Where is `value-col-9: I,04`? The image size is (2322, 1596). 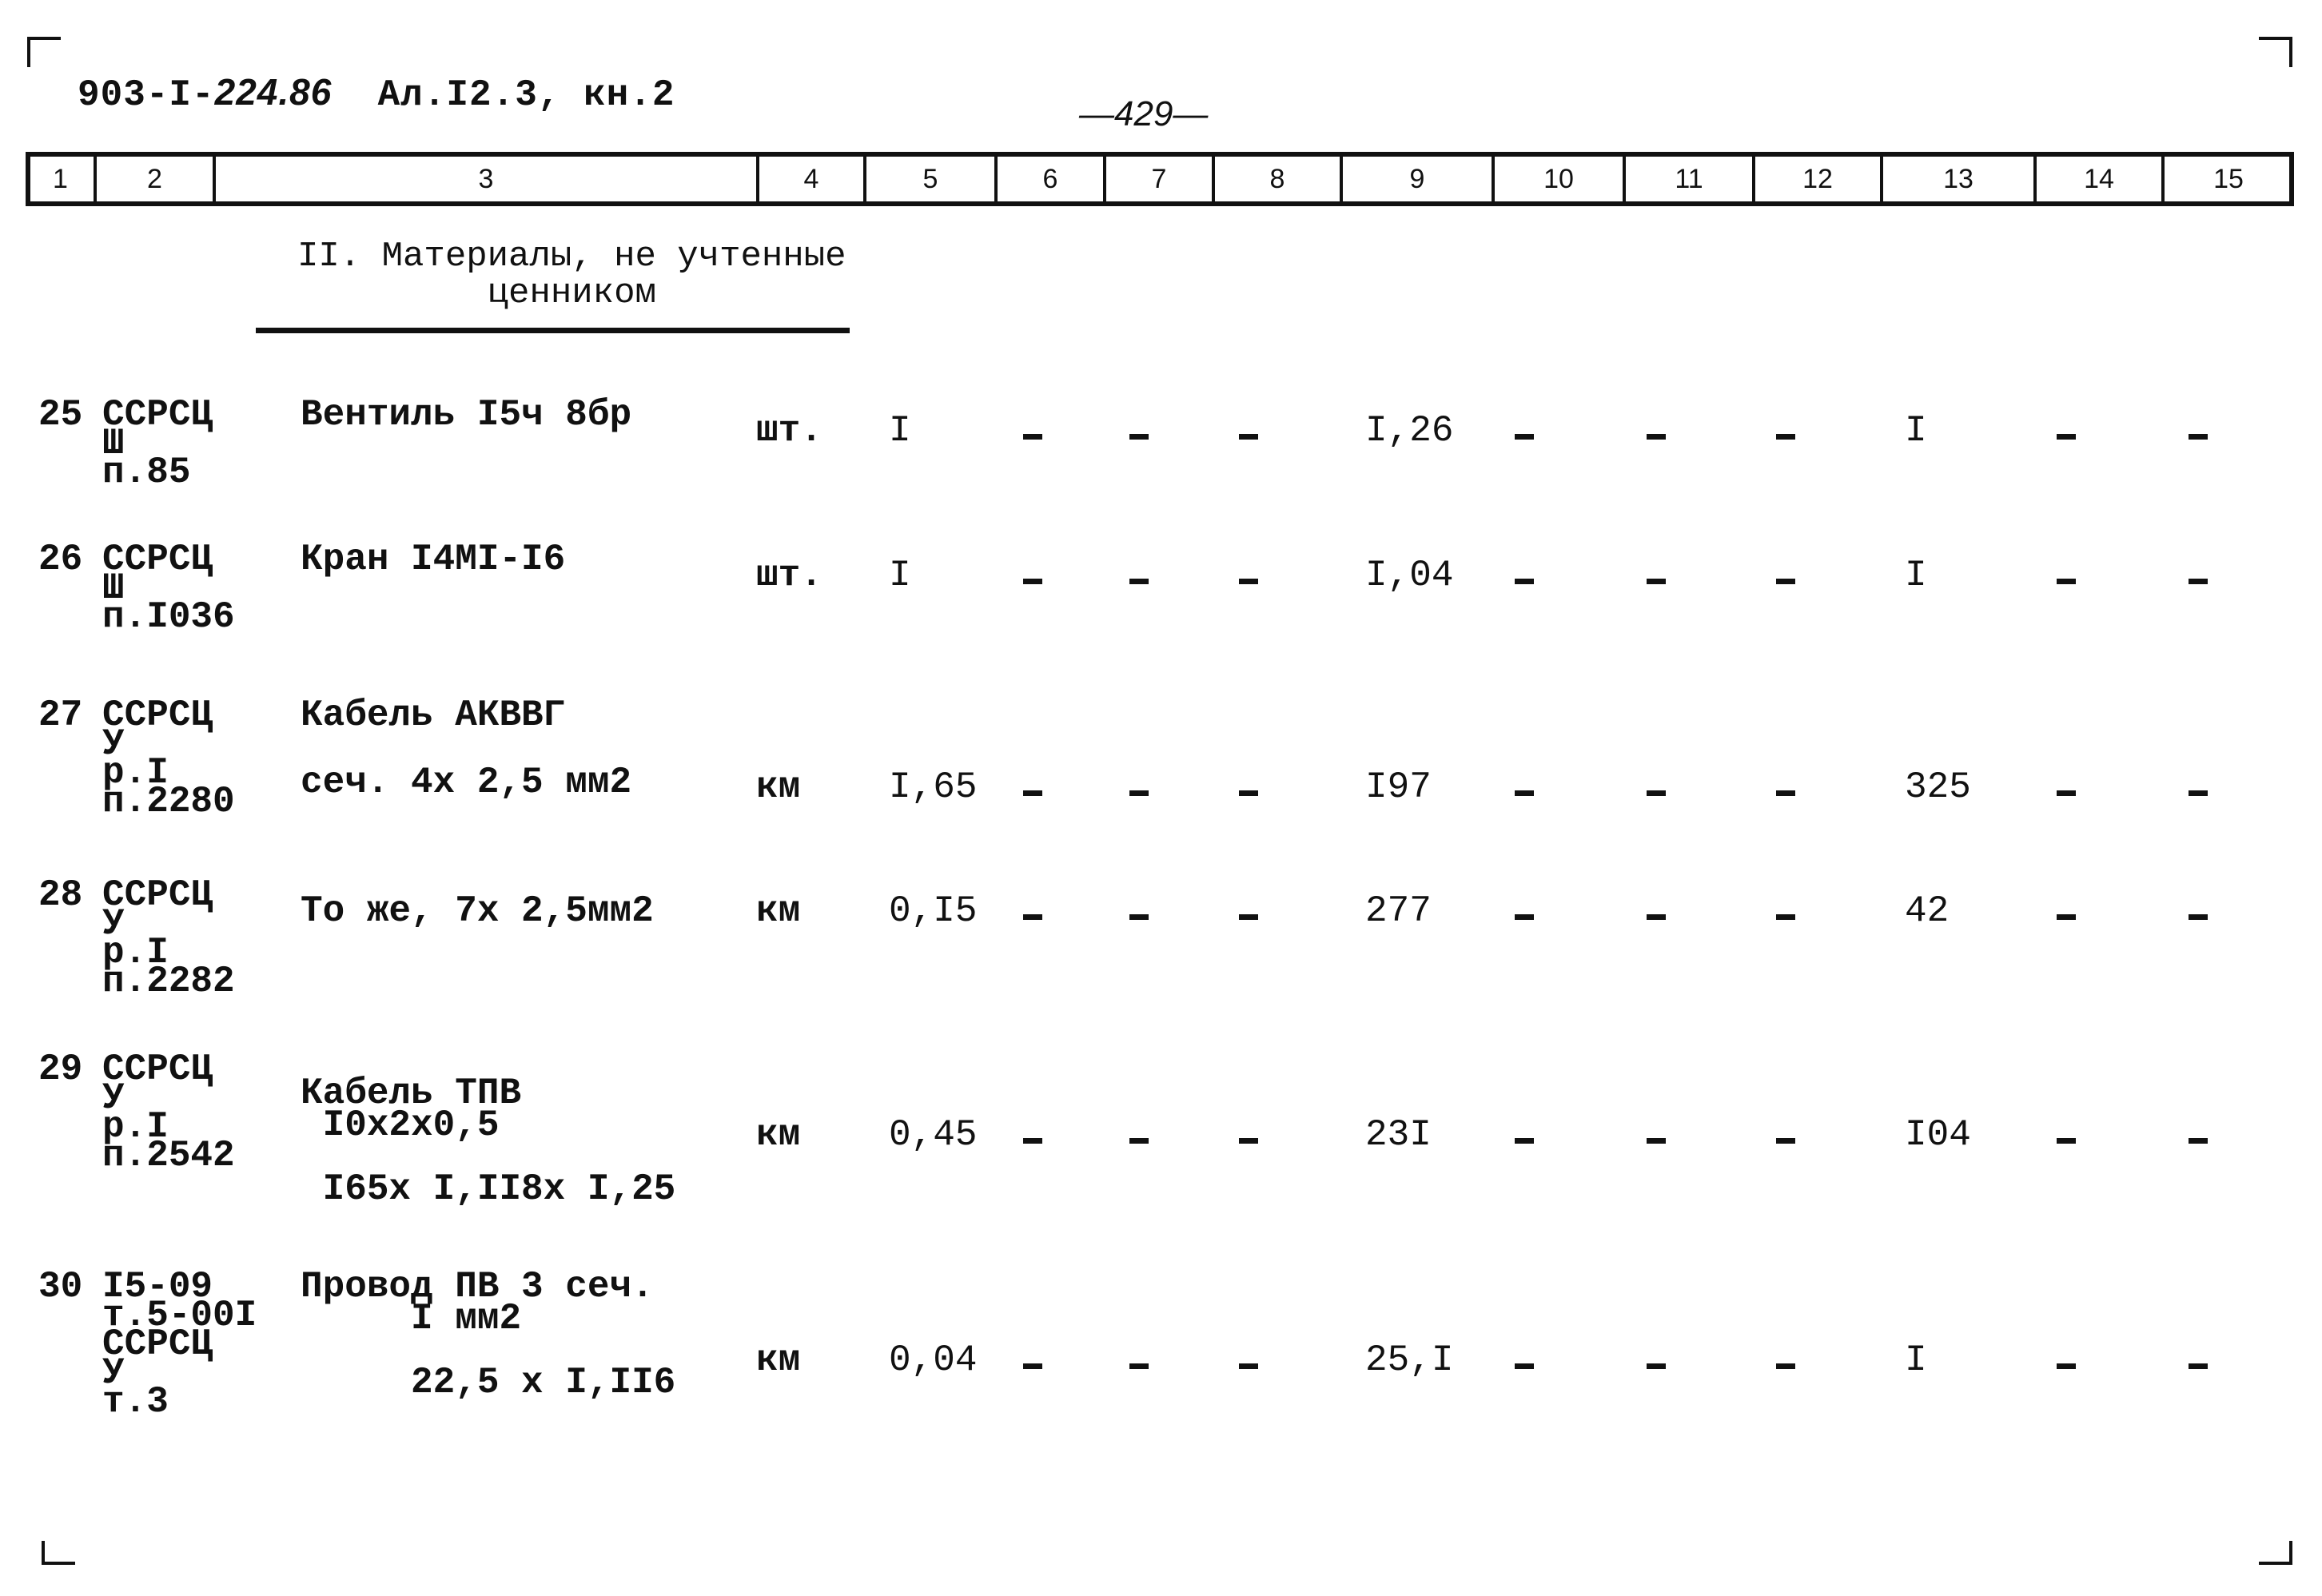
value-col-9: I,04 is located at coordinates (1410, 575).